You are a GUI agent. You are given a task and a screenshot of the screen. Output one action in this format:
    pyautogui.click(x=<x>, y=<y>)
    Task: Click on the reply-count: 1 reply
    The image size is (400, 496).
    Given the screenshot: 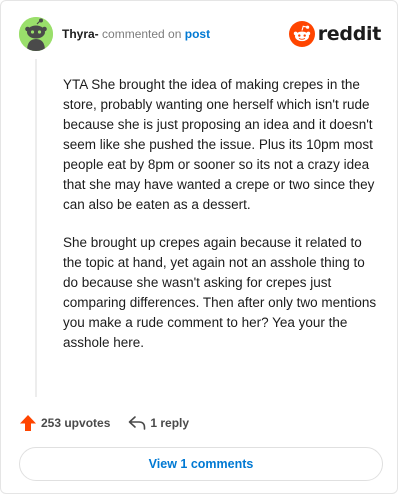 What is the action you would take?
    pyautogui.click(x=170, y=423)
    